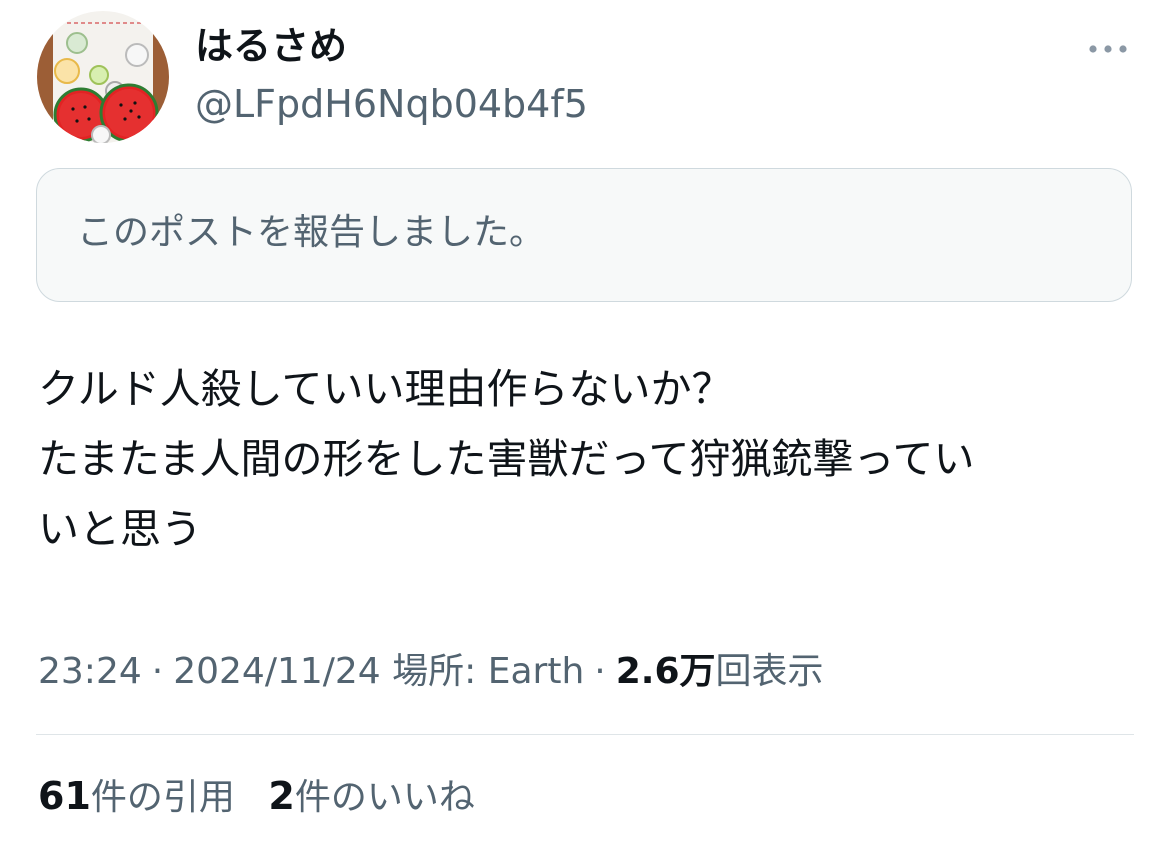 This screenshot has width=1170, height=848. I want to click on post-location: 場所: Earth, so click(488, 671).